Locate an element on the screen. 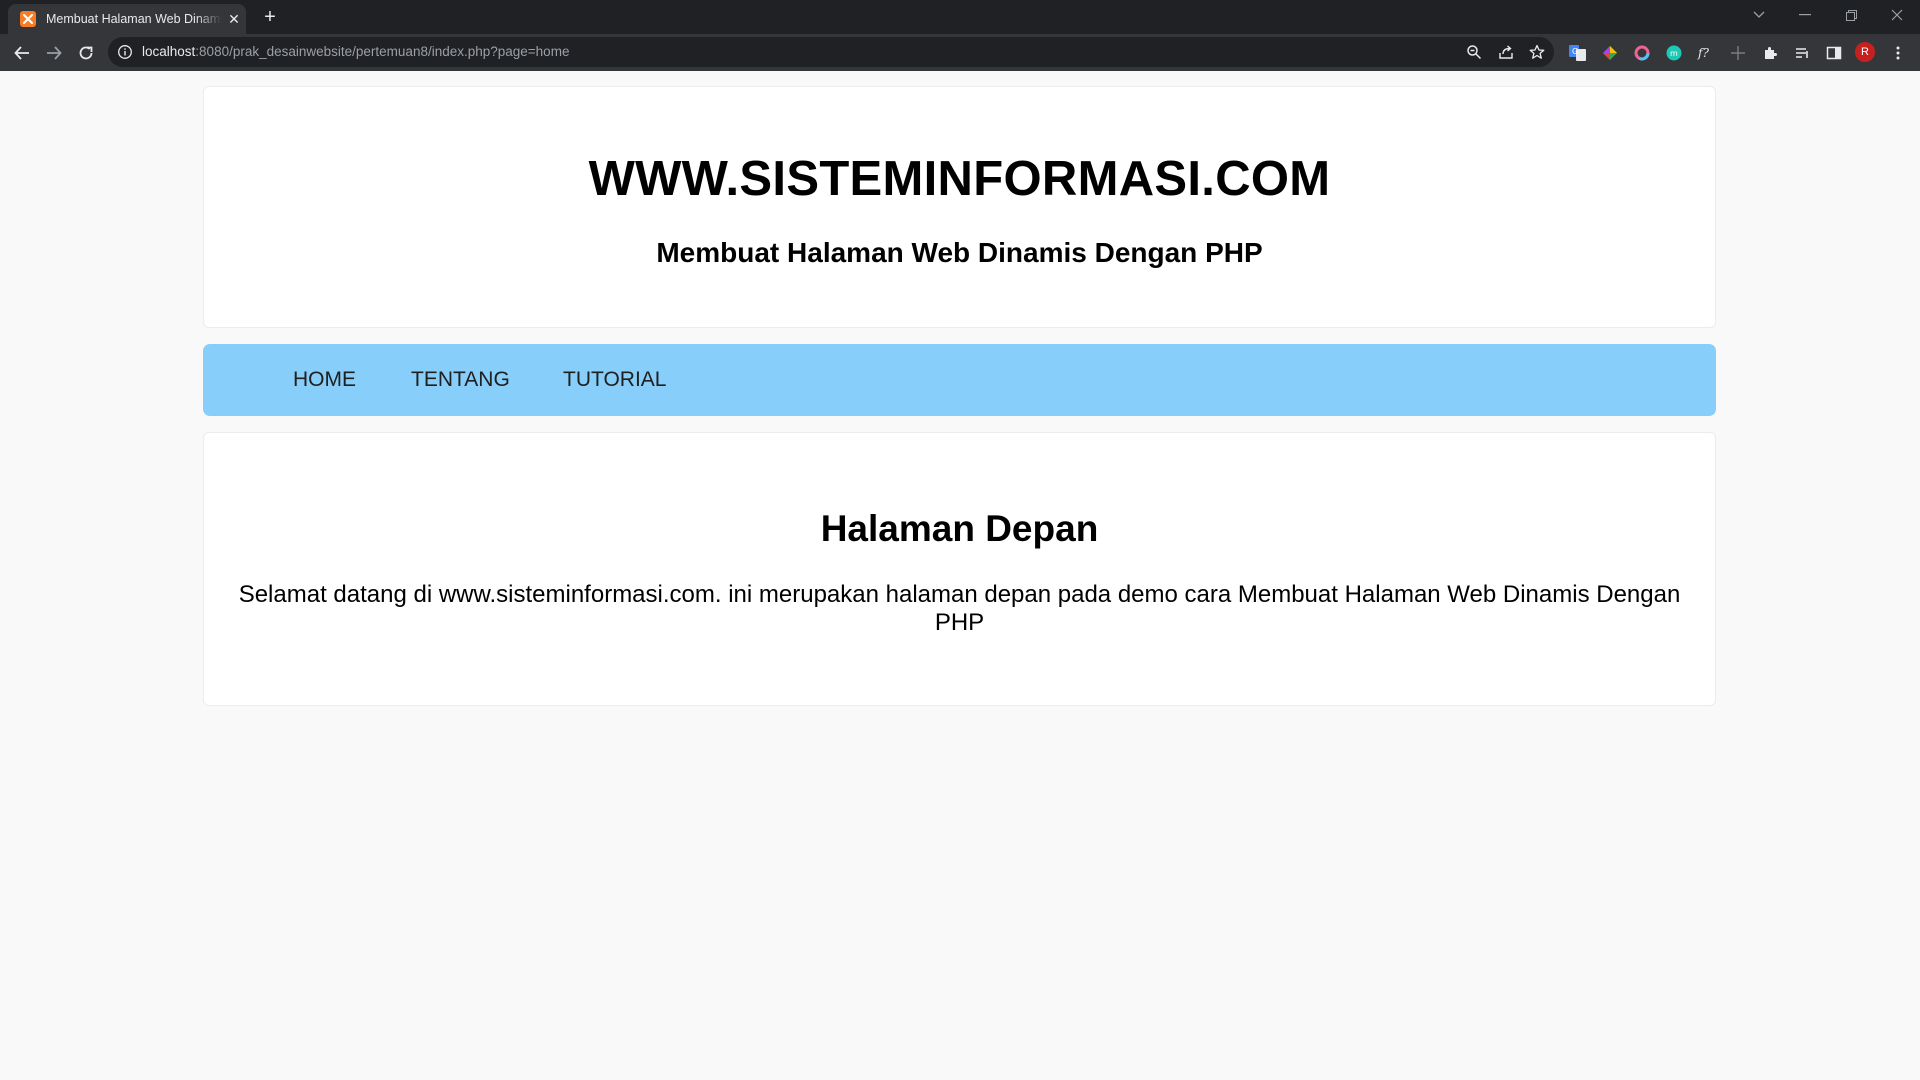 The width and height of the screenshot is (1920, 1080). site-title: WWW.SISTEMINFORMASI.COM is located at coordinates (959, 179).